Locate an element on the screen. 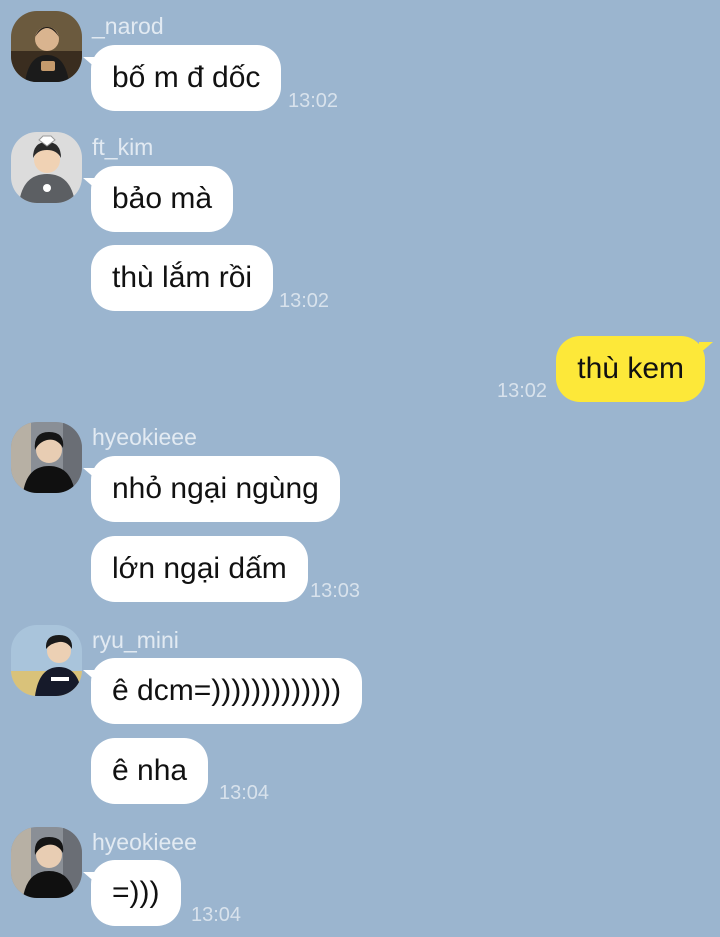 This screenshot has height=937, width=720. message-bubble: ê nha is located at coordinates (150, 771).